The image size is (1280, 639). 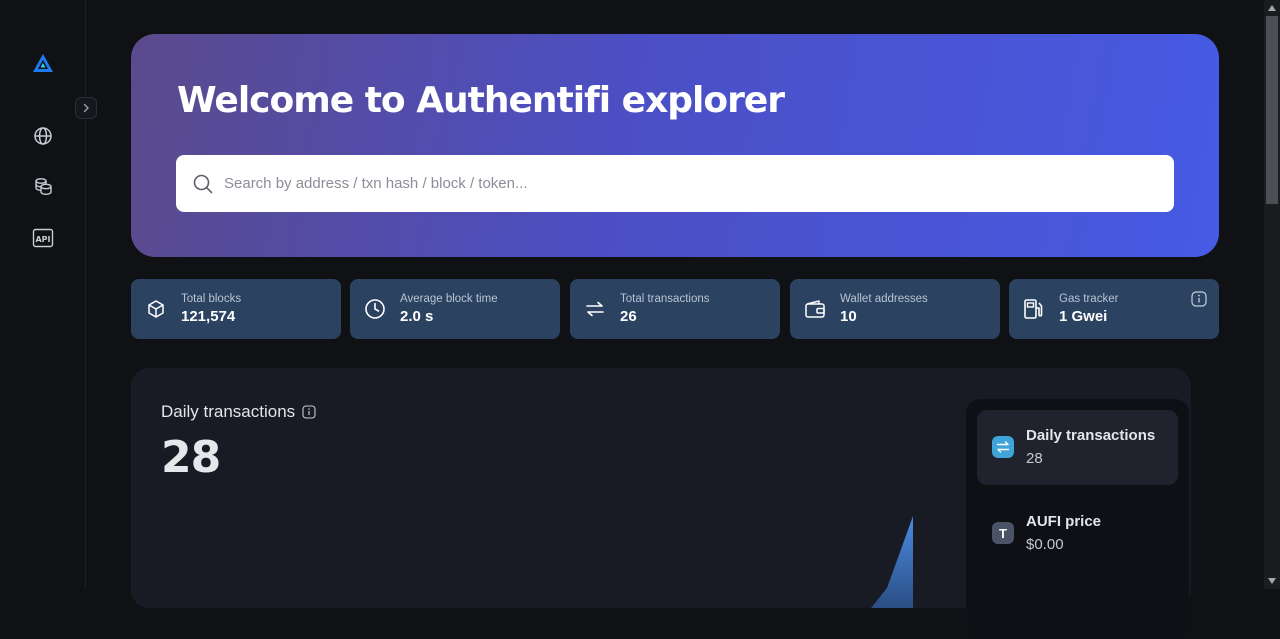 I want to click on stat-average-block-time: Average block time 2.0 s, so click(x=455, y=309).